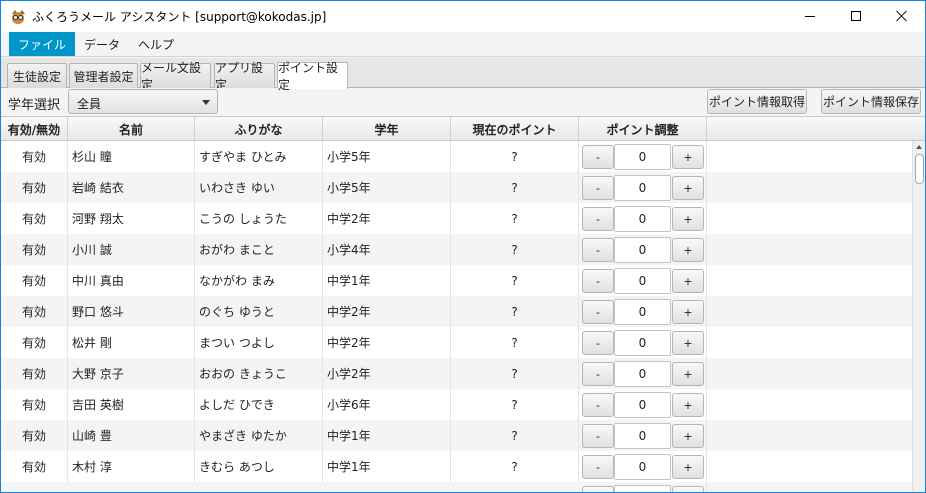 The width and height of the screenshot is (926, 493). What do you see at coordinates (643, 129) in the screenshot?
I see `column-header-point-adjust: ポイント調整` at bounding box center [643, 129].